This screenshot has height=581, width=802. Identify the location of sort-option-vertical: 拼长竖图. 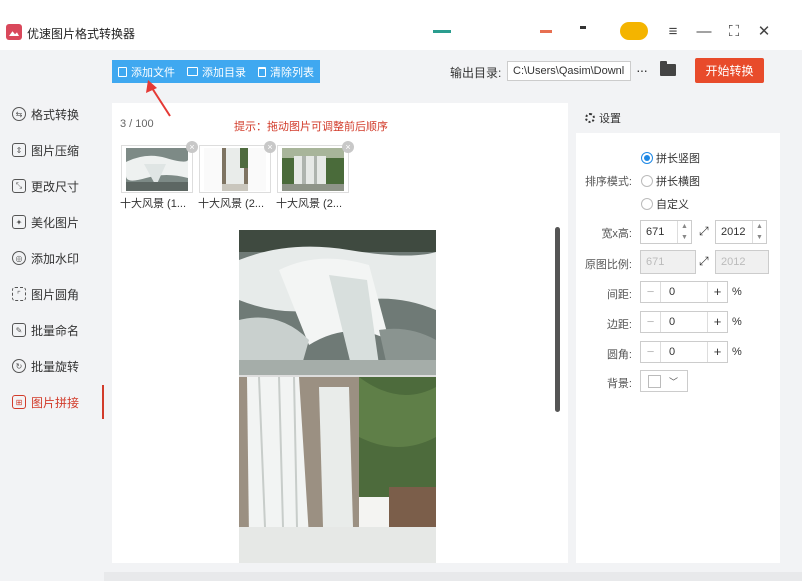
(670, 158).